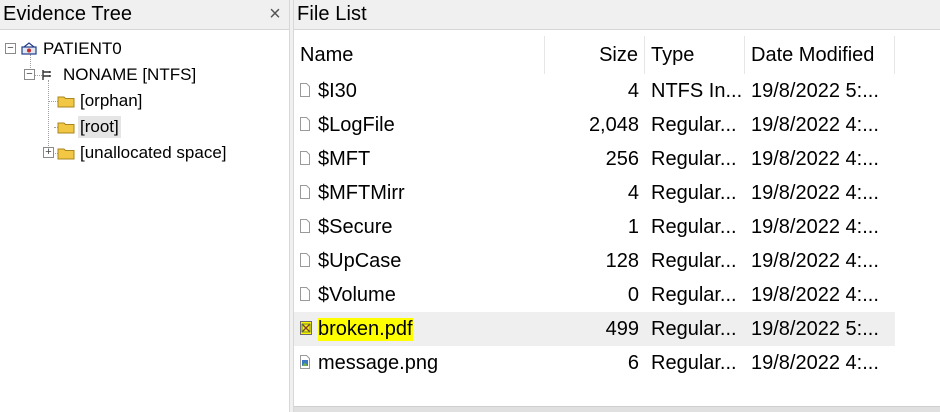 The width and height of the screenshot is (940, 412). I want to click on file-size: 6, so click(633, 362).